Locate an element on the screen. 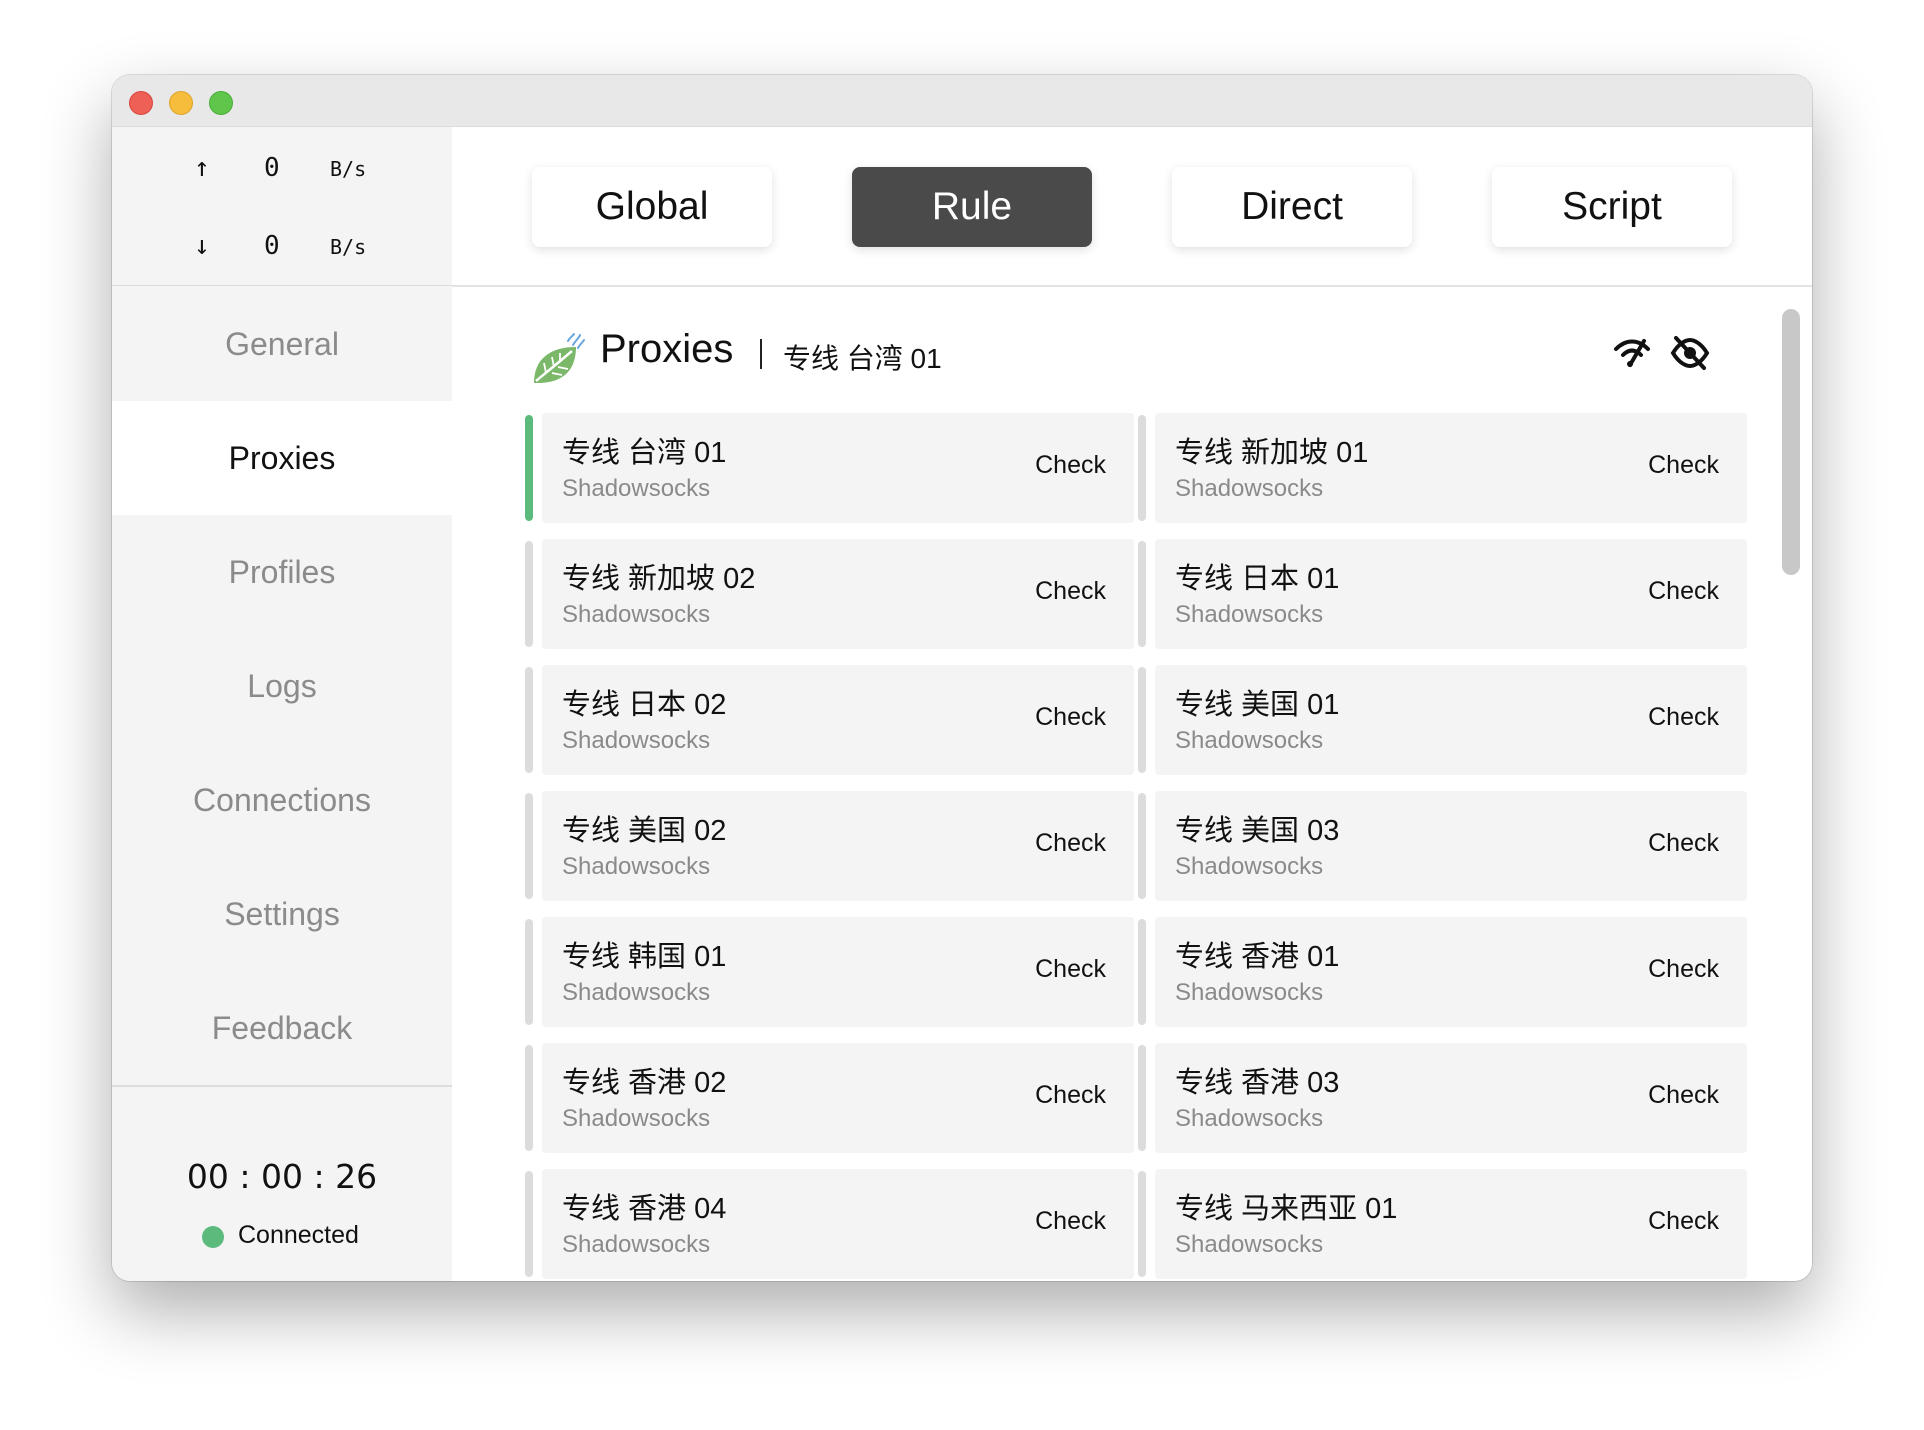  download-unit: B/s is located at coordinates (348, 247).